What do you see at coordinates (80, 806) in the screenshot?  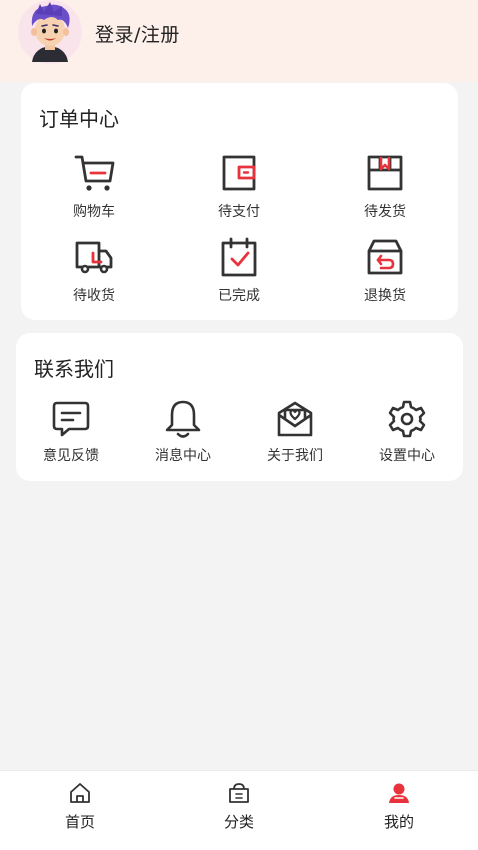 I see `tab-home: 首页` at bounding box center [80, 806].